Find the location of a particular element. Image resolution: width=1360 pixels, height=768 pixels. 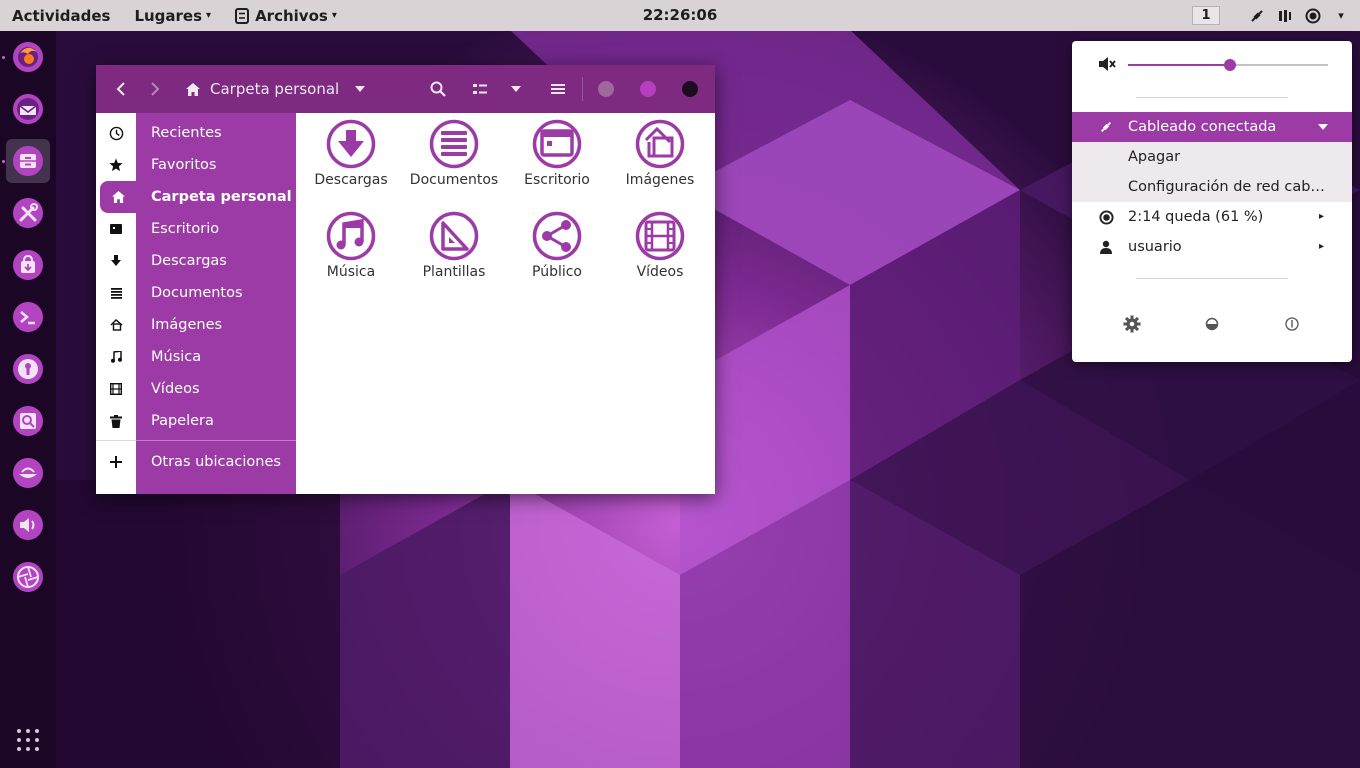

sidebar-item-label: Carpeta personal is located at coordinates (221, 197).